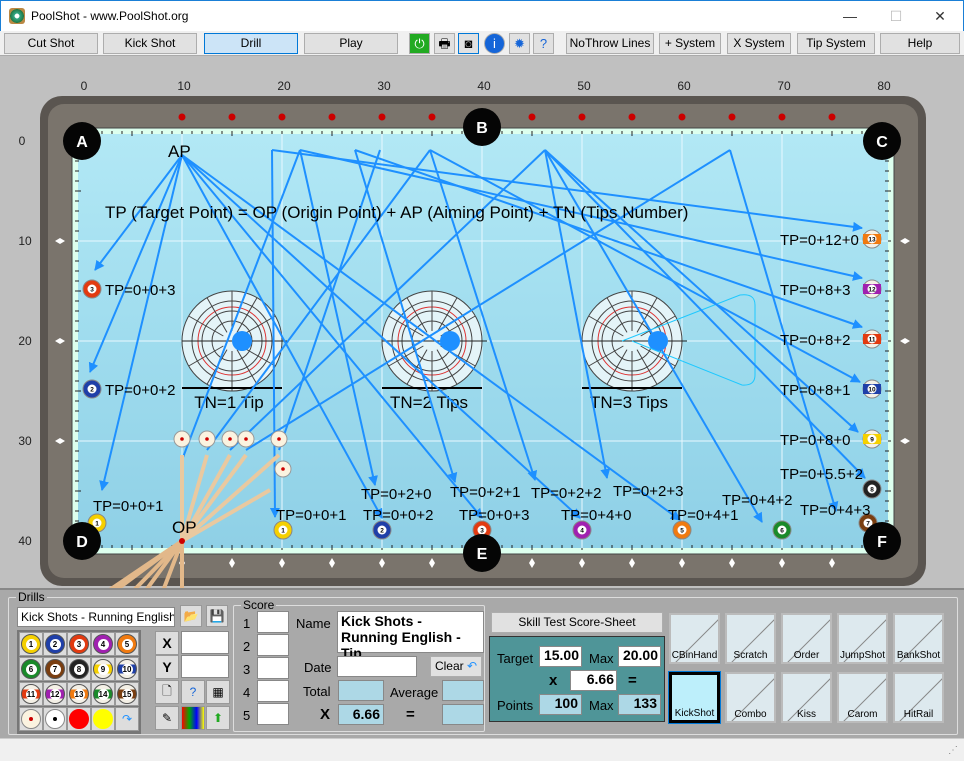 This screenshot has width=964, height=761. Describe the element at coordinates (410, 636) in the screenshot. I see `score-name-field: Kick Shots - Running English - Tip` at that location.